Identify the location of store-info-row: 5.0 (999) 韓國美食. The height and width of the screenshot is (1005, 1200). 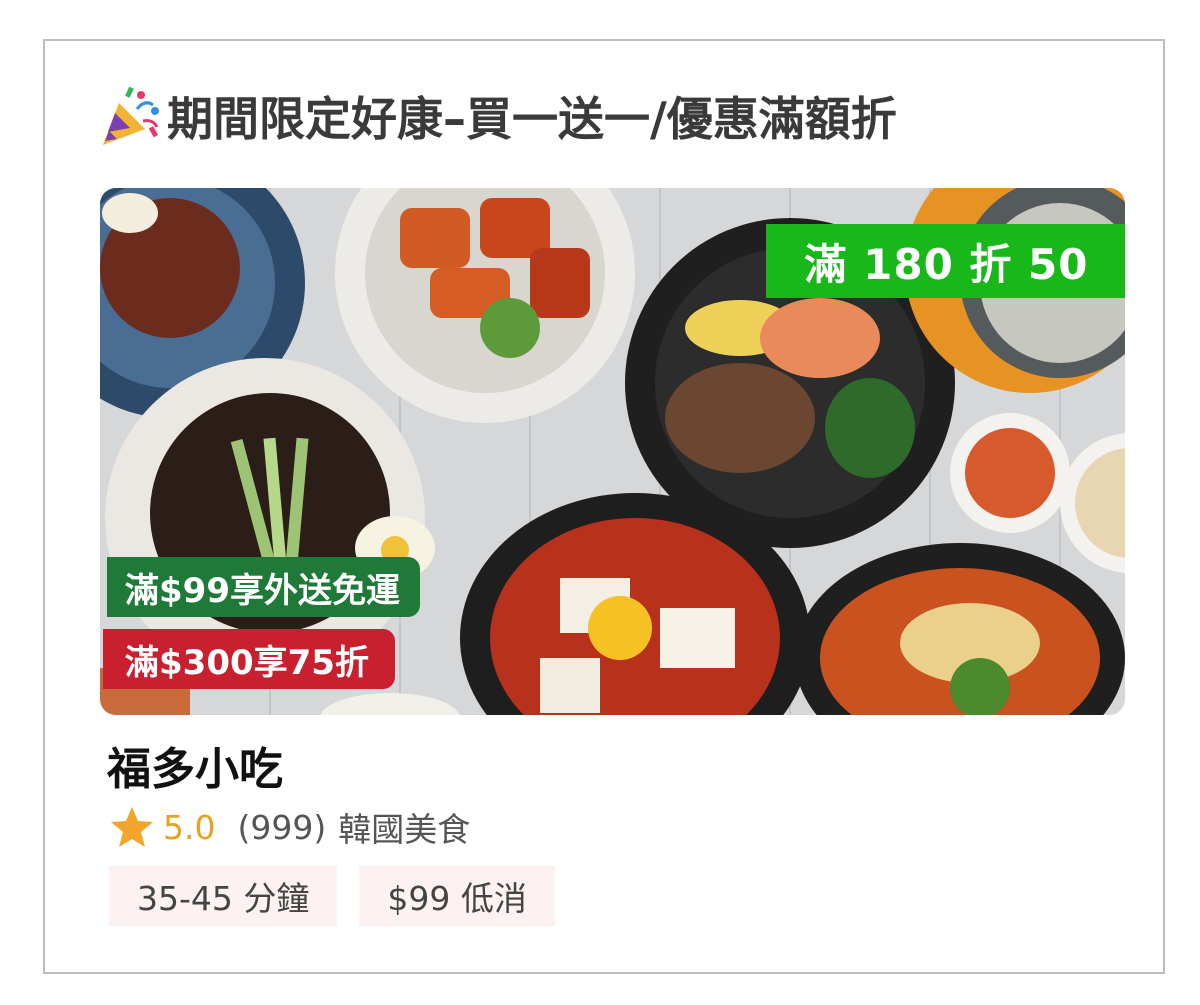
(289, 827).